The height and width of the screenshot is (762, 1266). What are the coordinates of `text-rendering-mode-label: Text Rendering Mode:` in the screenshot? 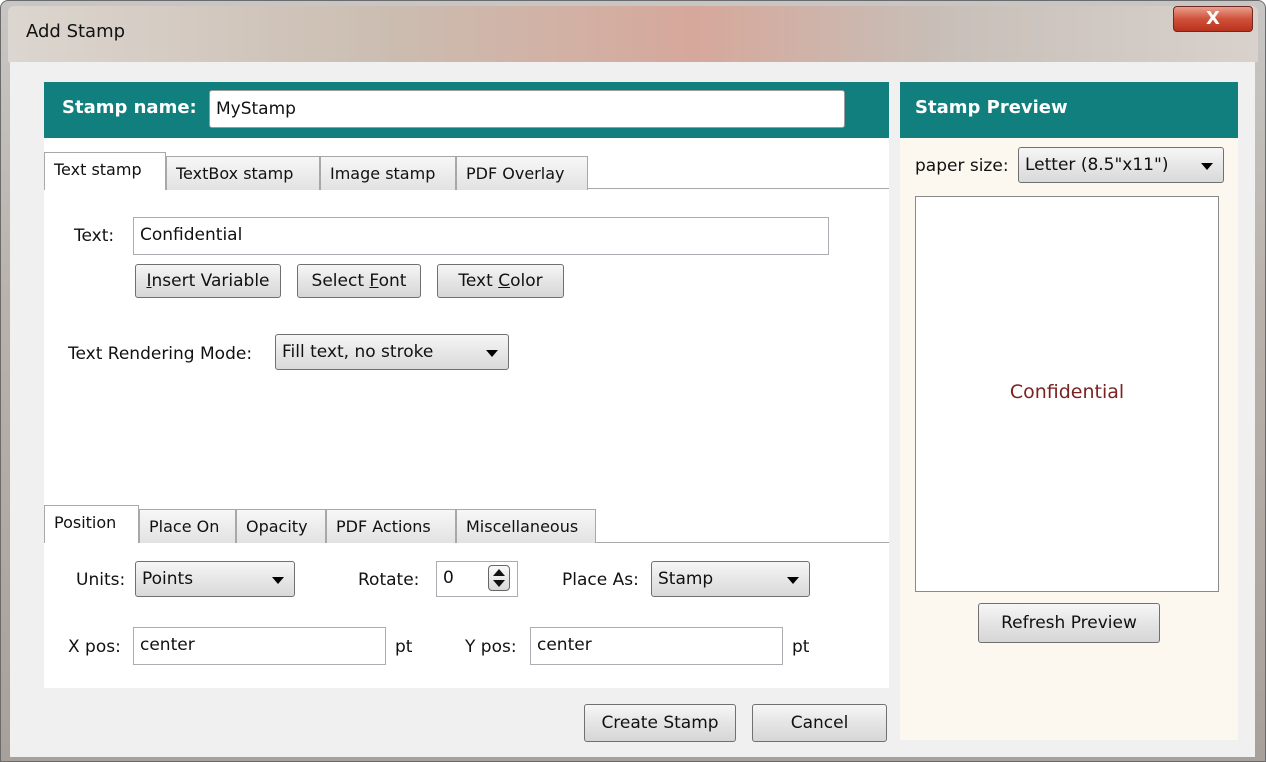 It's located at (160, 354).